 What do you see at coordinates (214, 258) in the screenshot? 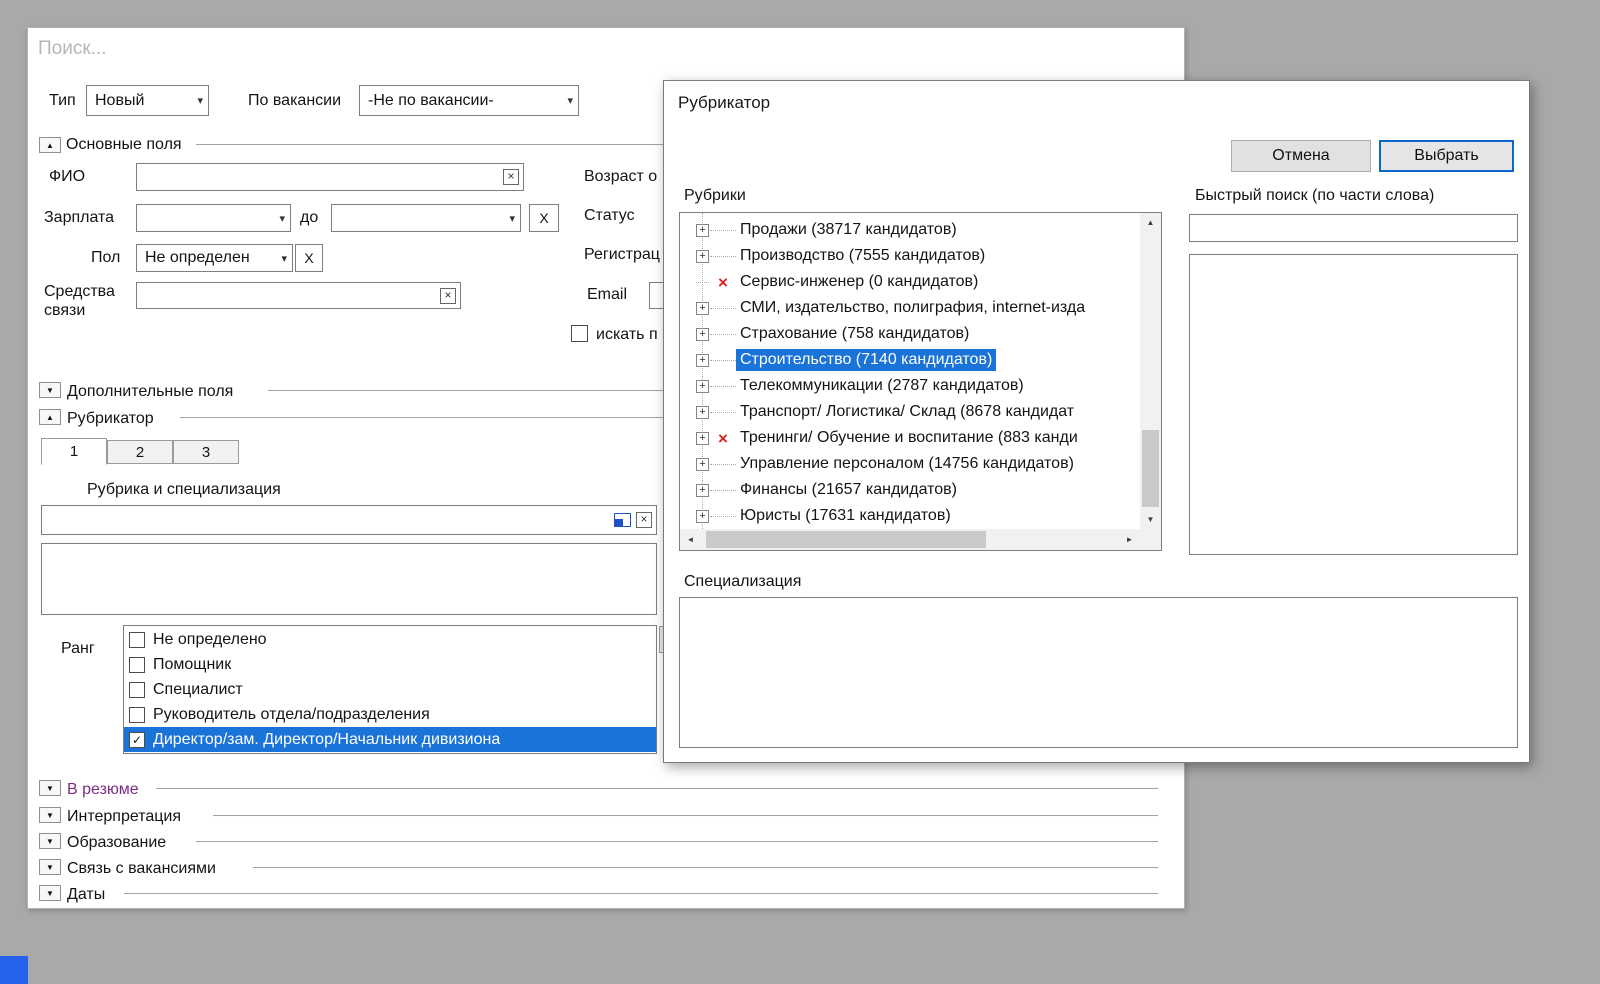
I see `gender-combobox: Не определен ▾` at bounding box center [214, 258].